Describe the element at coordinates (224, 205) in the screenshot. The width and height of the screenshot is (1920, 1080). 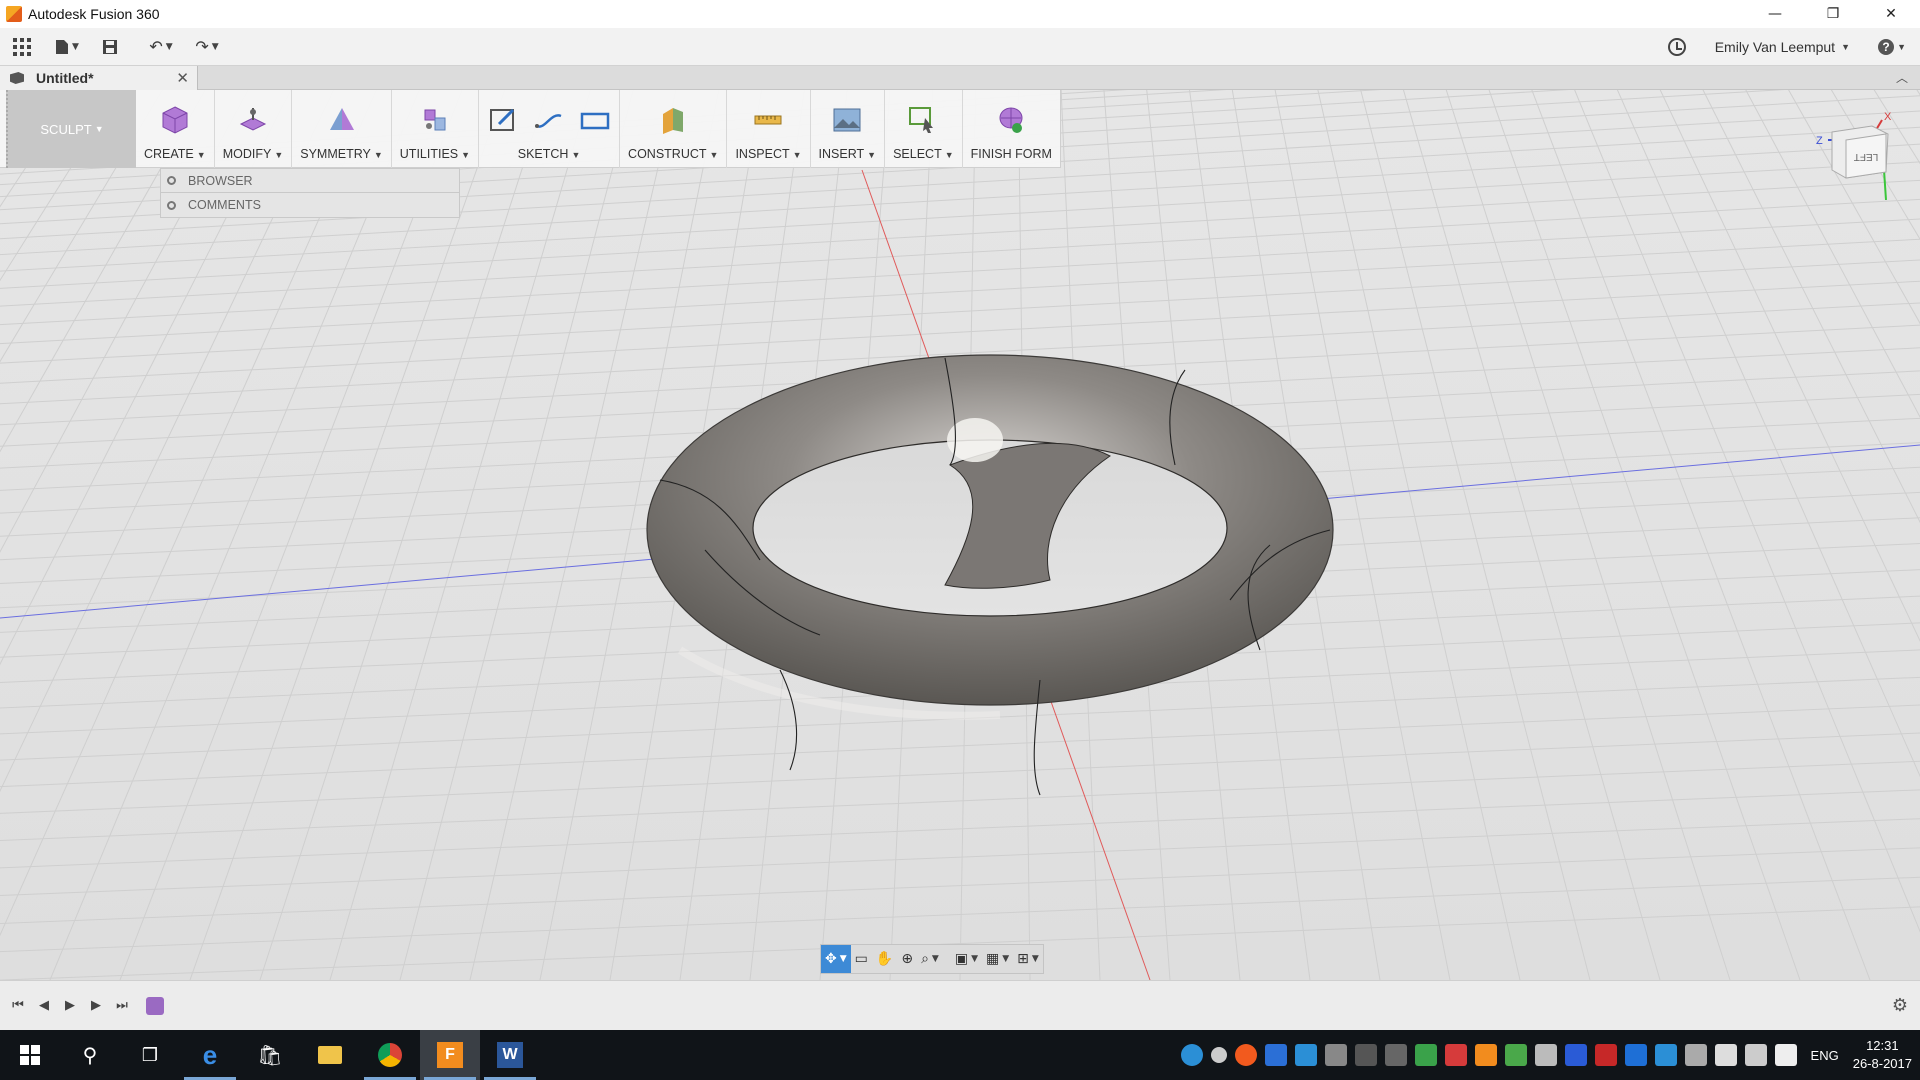
I see `comments-label: COMMENTS` at that location.